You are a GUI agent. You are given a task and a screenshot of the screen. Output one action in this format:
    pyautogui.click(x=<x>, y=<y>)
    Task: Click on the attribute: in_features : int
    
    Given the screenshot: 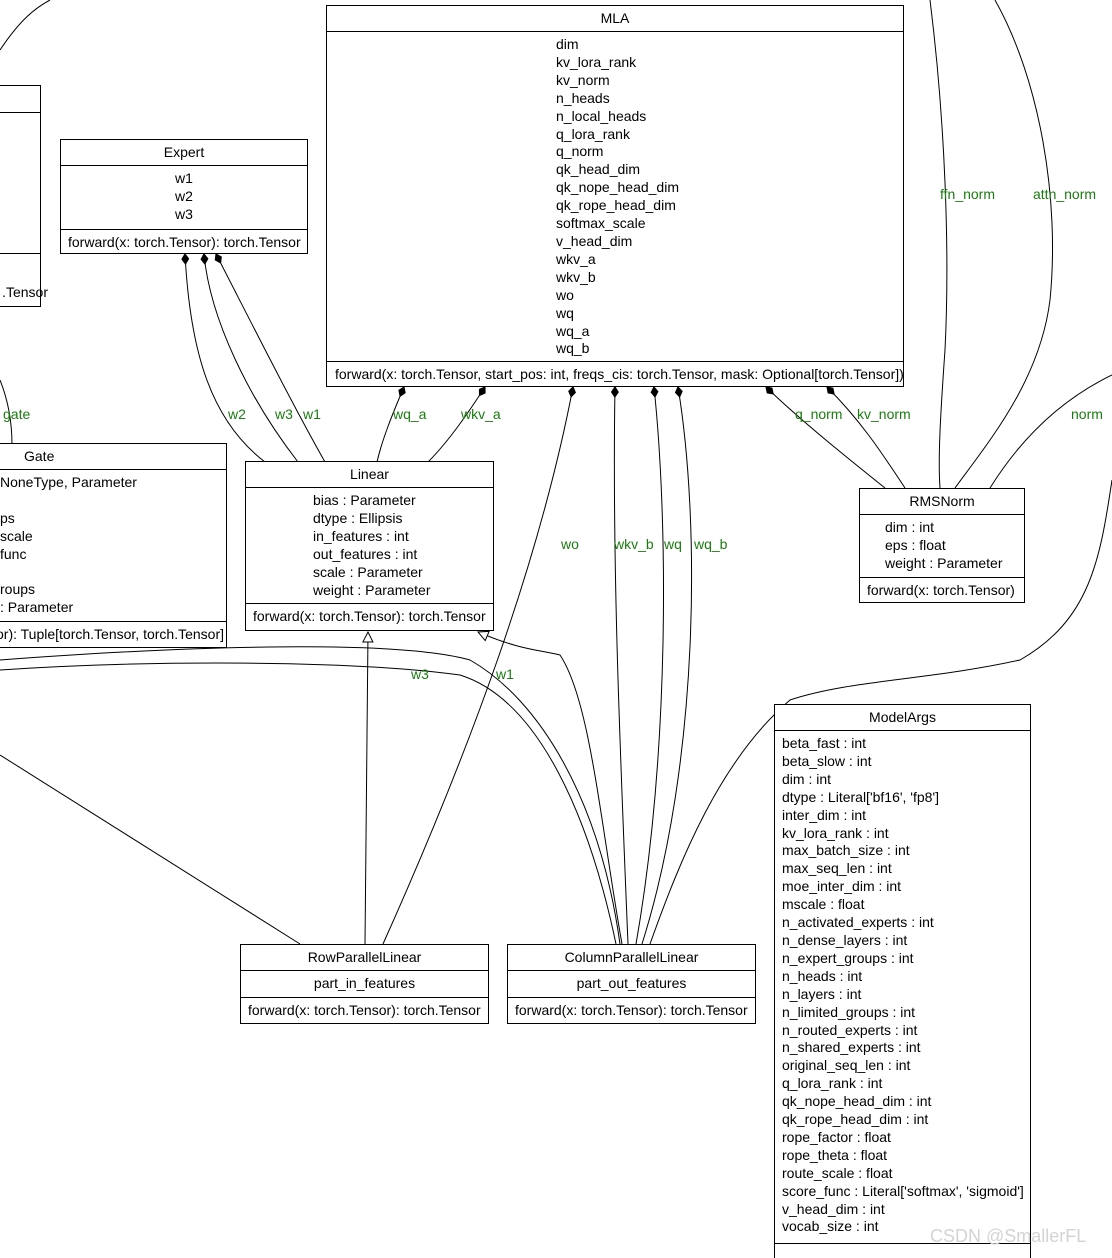 What is the action you would take?
    pyautogui.click(x=361, y=535)
    